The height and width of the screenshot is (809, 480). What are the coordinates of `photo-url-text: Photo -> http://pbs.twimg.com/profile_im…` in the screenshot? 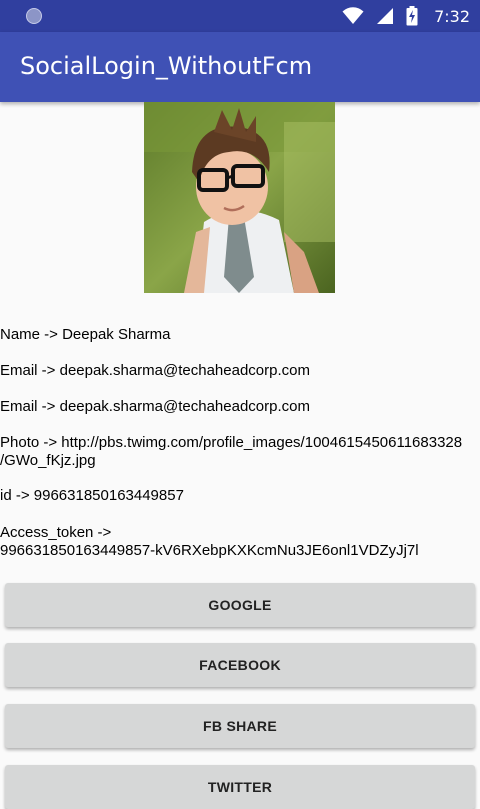 It's located at (231, 442).